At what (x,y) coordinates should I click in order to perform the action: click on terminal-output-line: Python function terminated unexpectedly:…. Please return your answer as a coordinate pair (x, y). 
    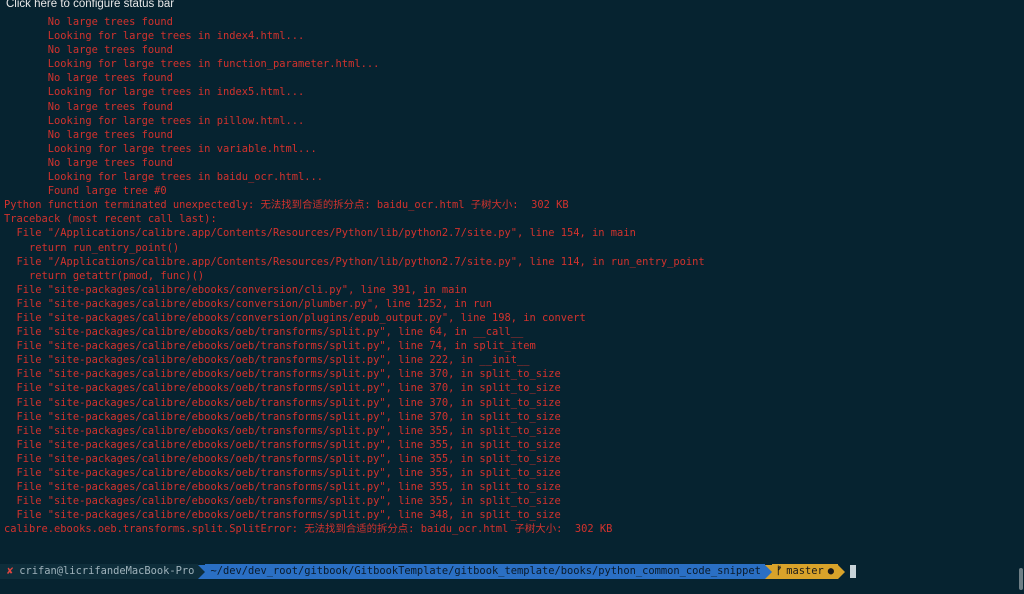
    Looking at the image, I should click on (286, 205).